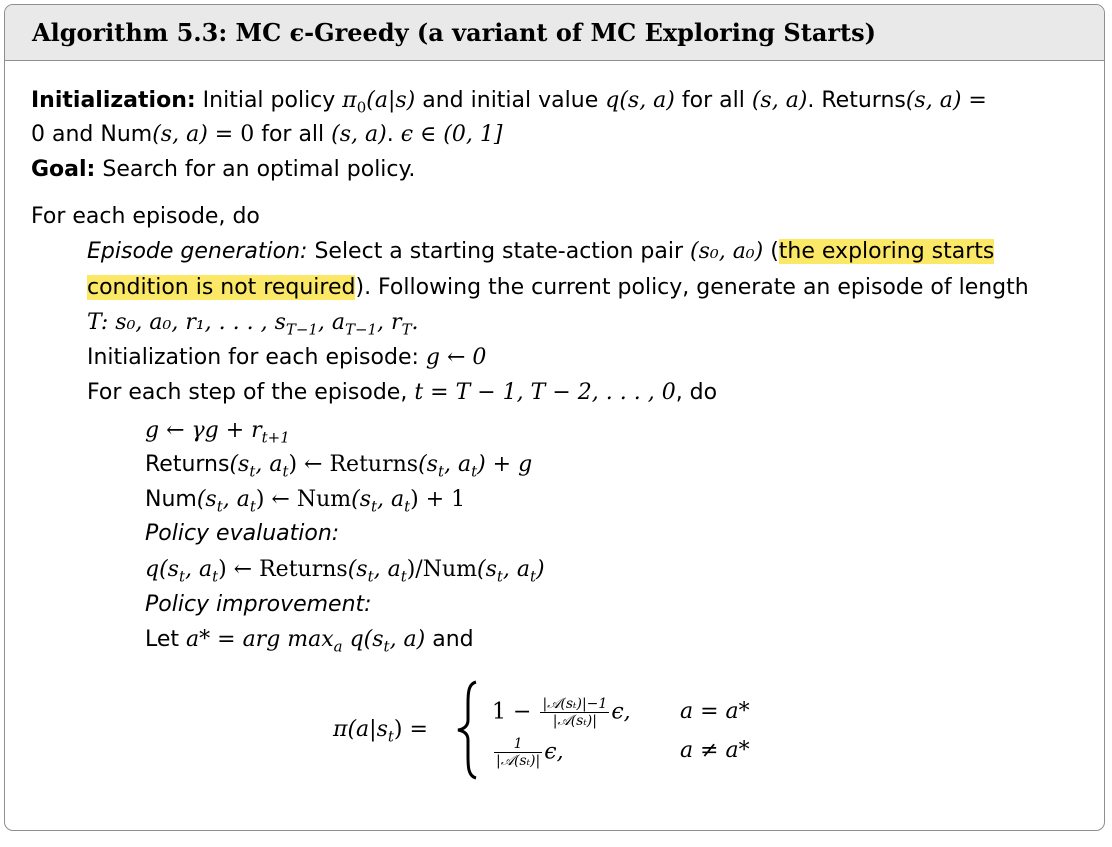 This screenshot has height=847, width=1112. Describe the element at coordinates (221, 287) in the screenshot. I see `highlight-text-2: condition is not required` at that location.